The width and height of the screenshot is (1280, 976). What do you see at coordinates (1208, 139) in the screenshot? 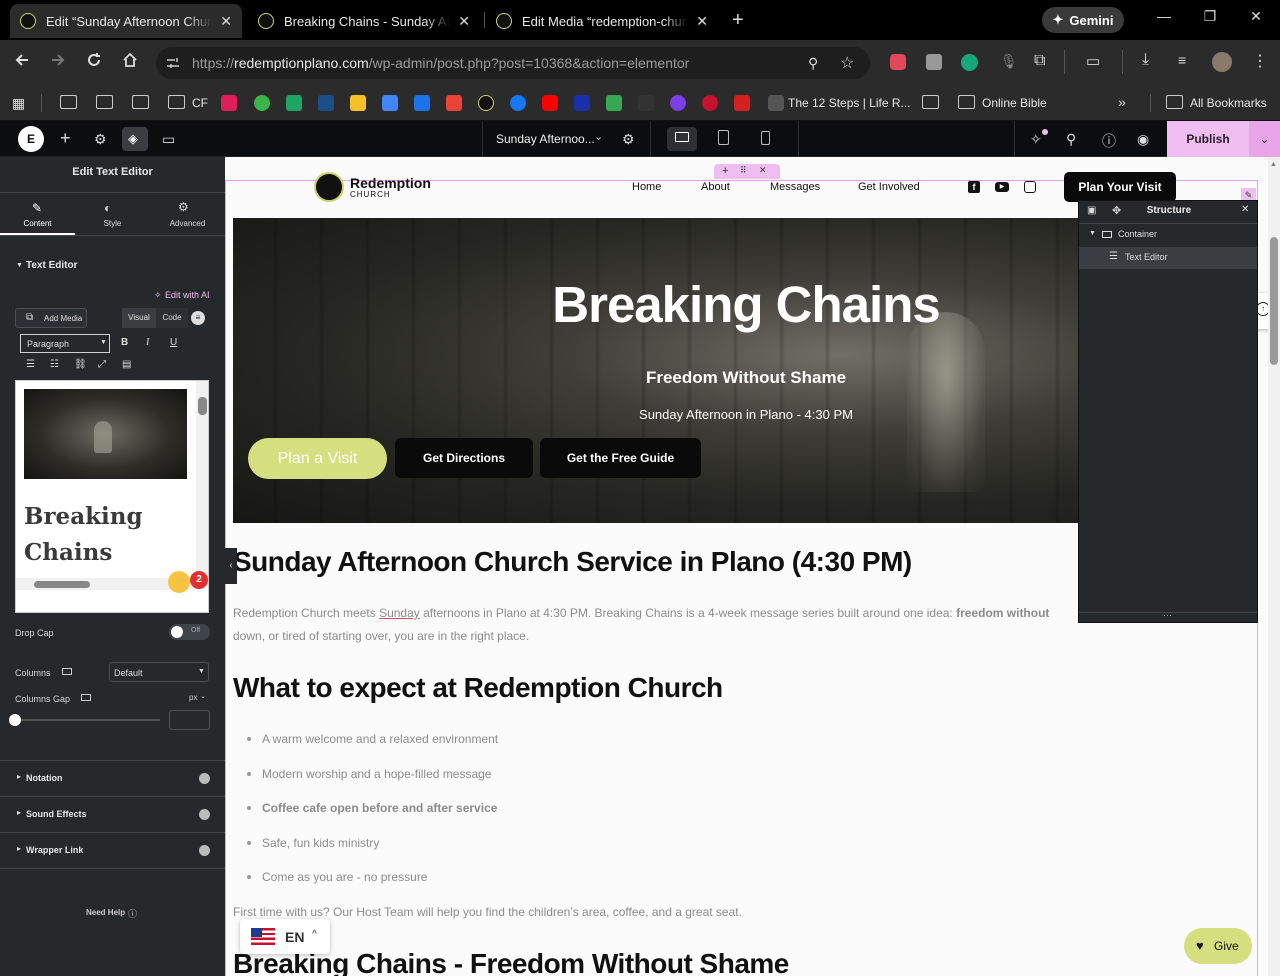
I see `publish-button: Publish` at bounding box center [1208, 139].